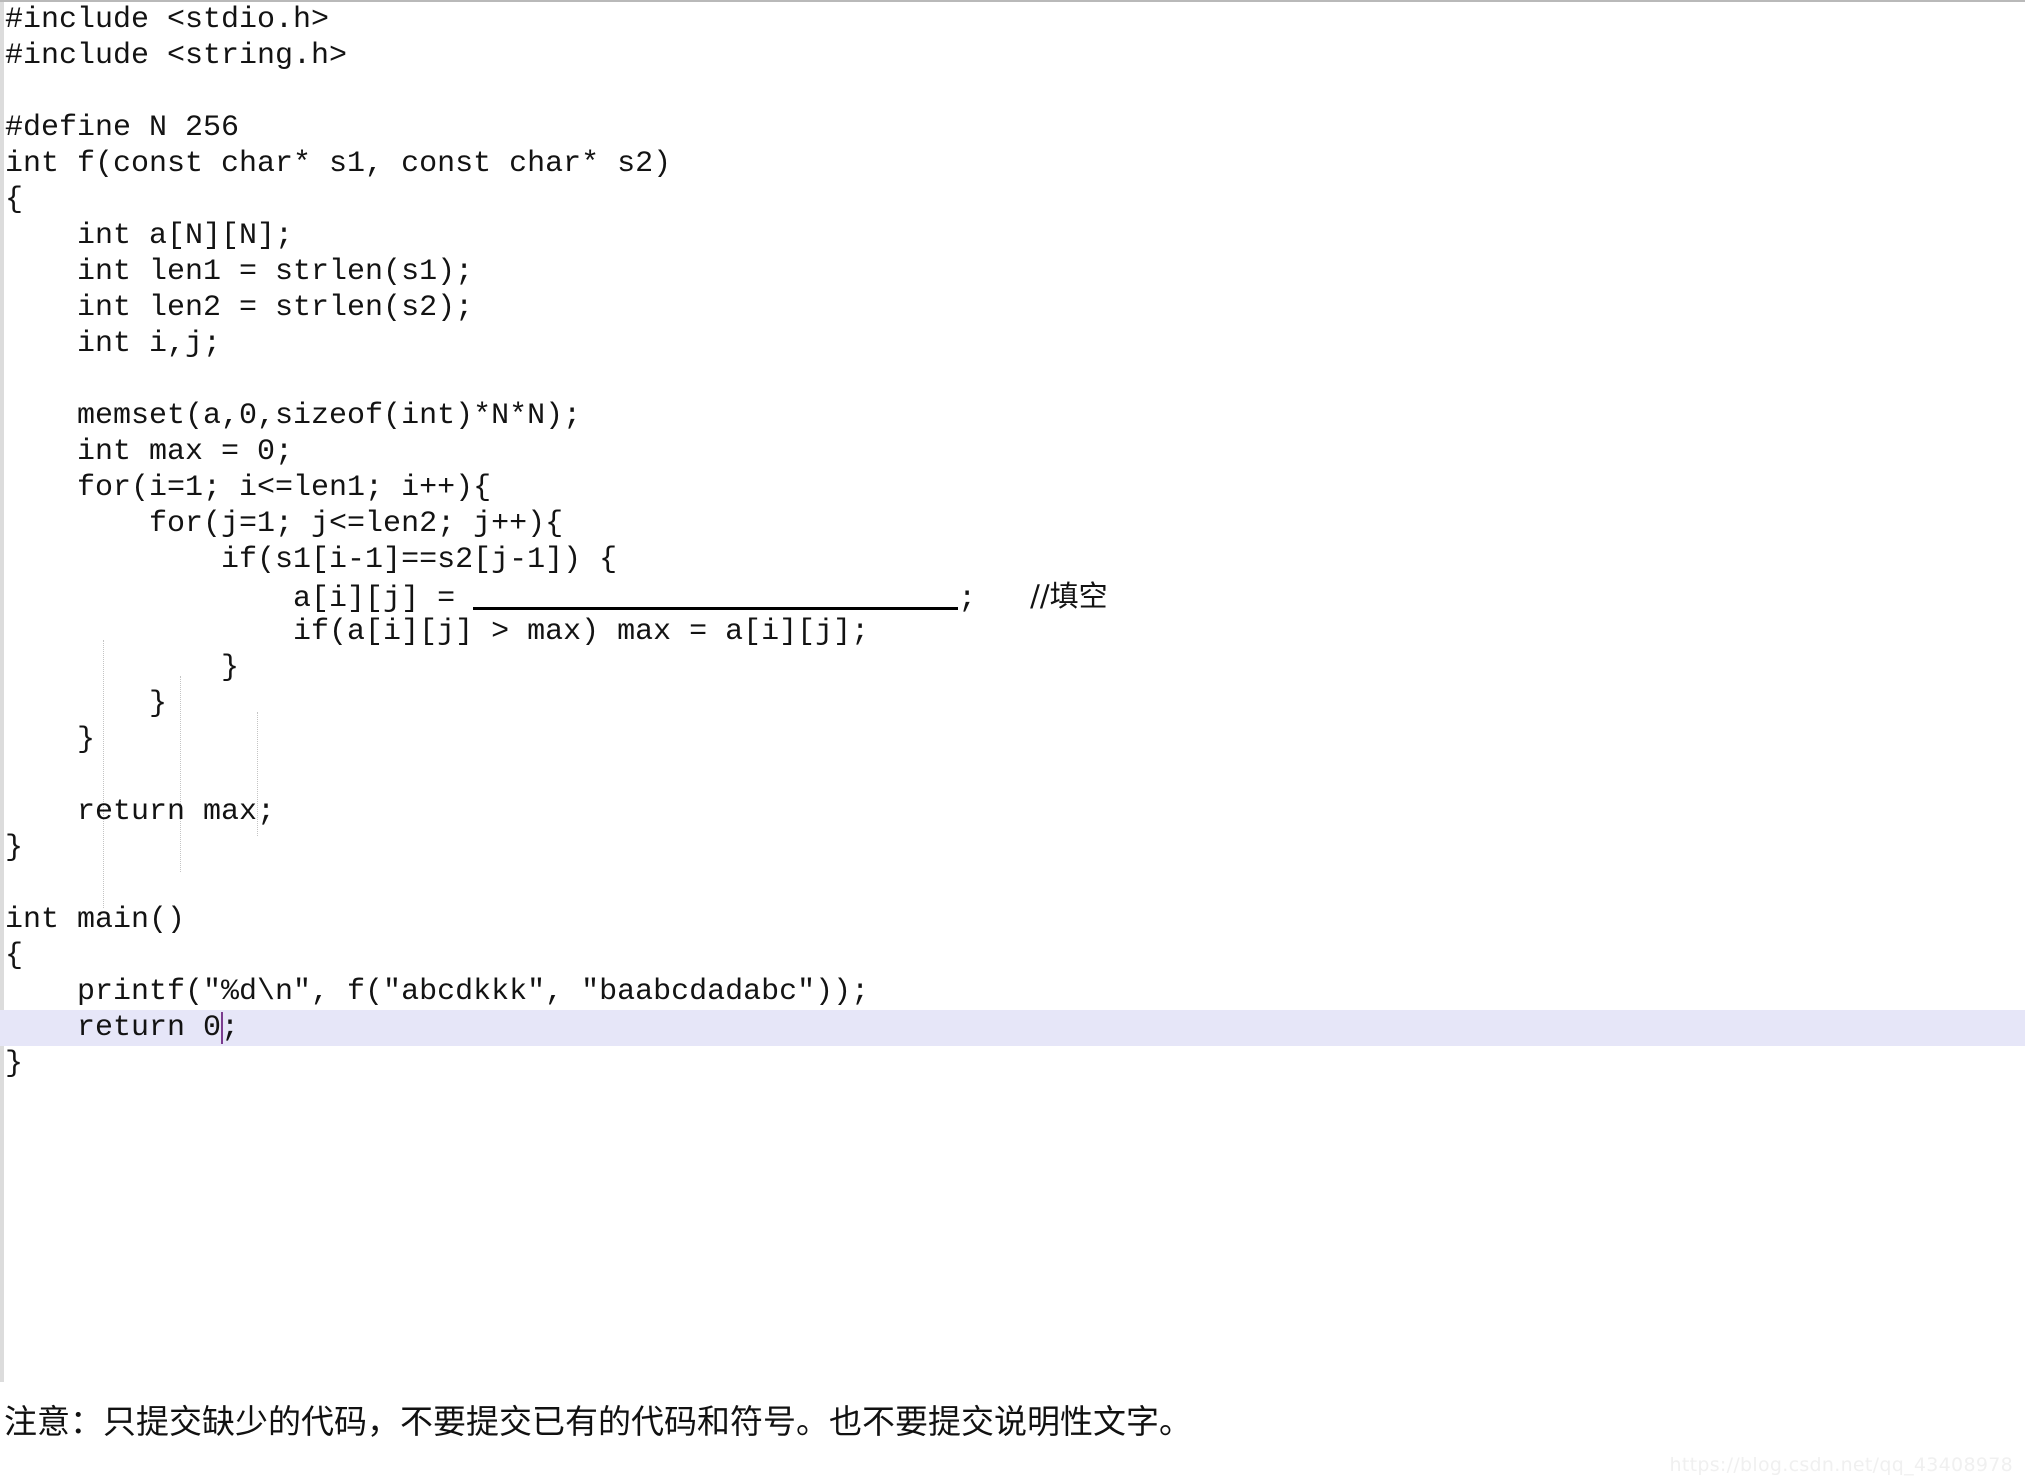 Image resolution: width=2025 pixels, height=1484 pixels. What do you see at coordinates (1012, 344) in the screenshot?
I see `code-line: int i,j;` at bounding box center [1012, 344].